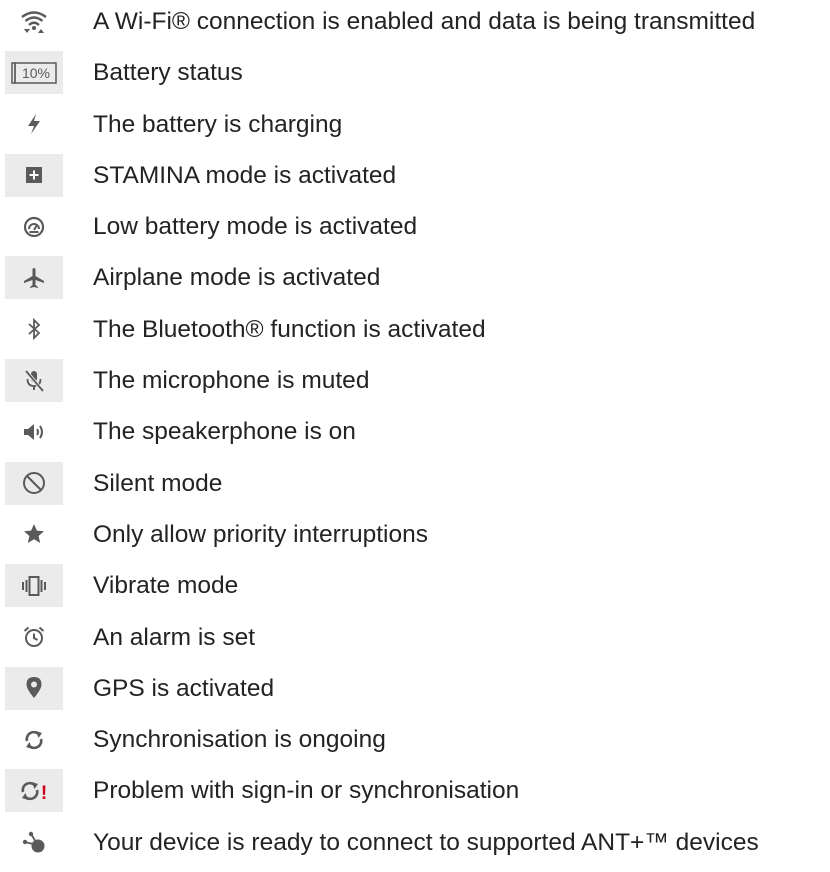 The width and height of the screenshot is (830, 872). I want to click on list-item-label: The speakerphone is on, so click(224, 432).